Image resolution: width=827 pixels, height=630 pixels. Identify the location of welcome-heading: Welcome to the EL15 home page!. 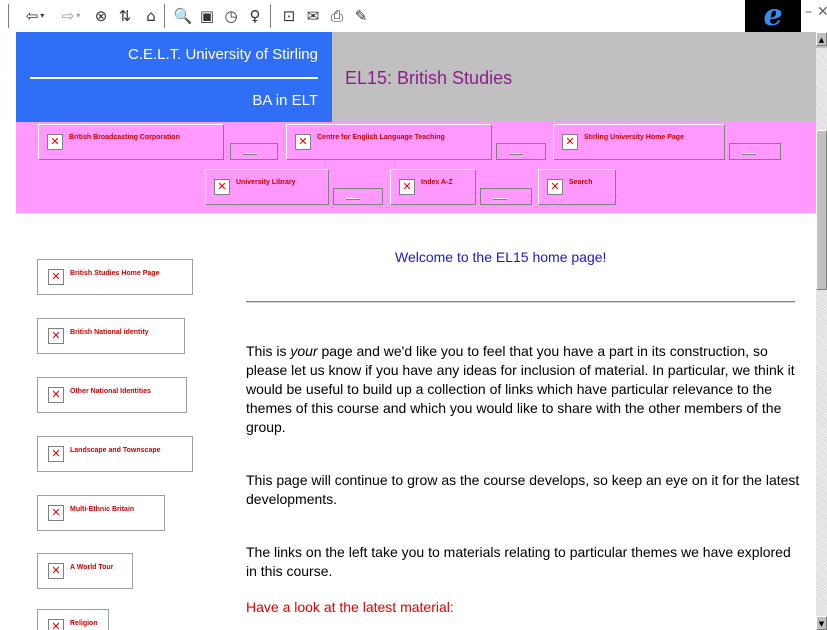
(501, 257).